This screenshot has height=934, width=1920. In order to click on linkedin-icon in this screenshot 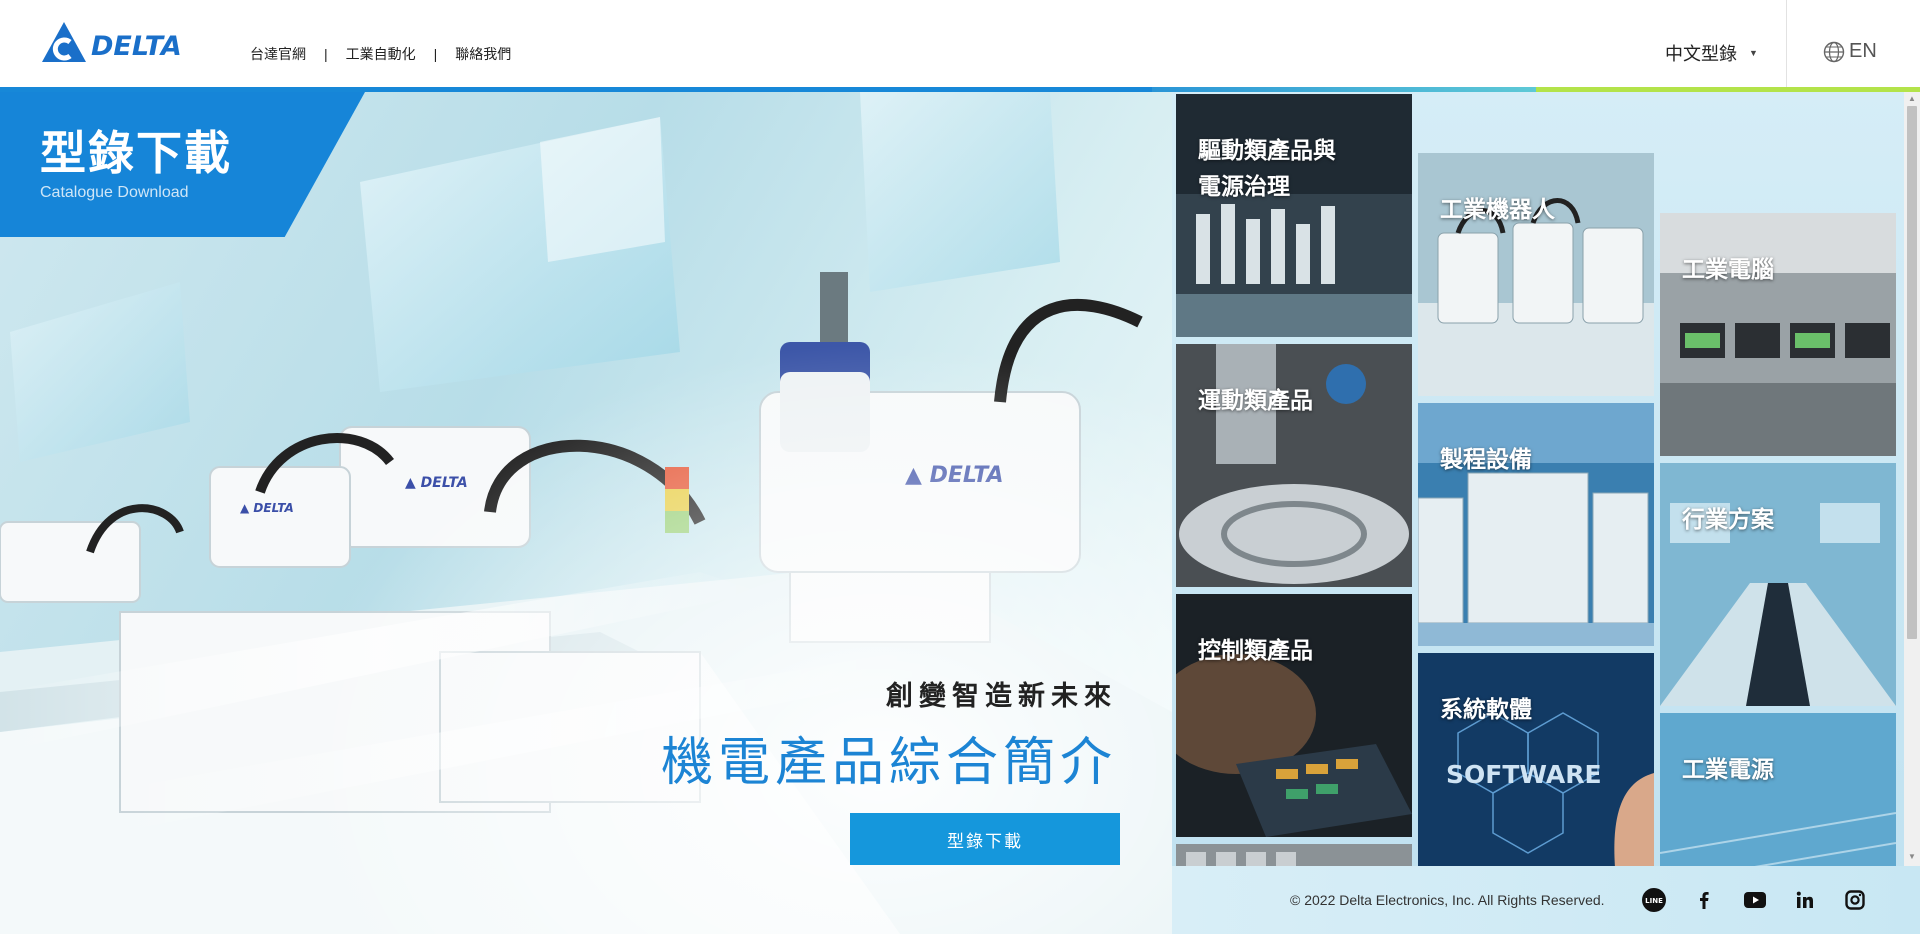, I will do `click(1805, 900)`.